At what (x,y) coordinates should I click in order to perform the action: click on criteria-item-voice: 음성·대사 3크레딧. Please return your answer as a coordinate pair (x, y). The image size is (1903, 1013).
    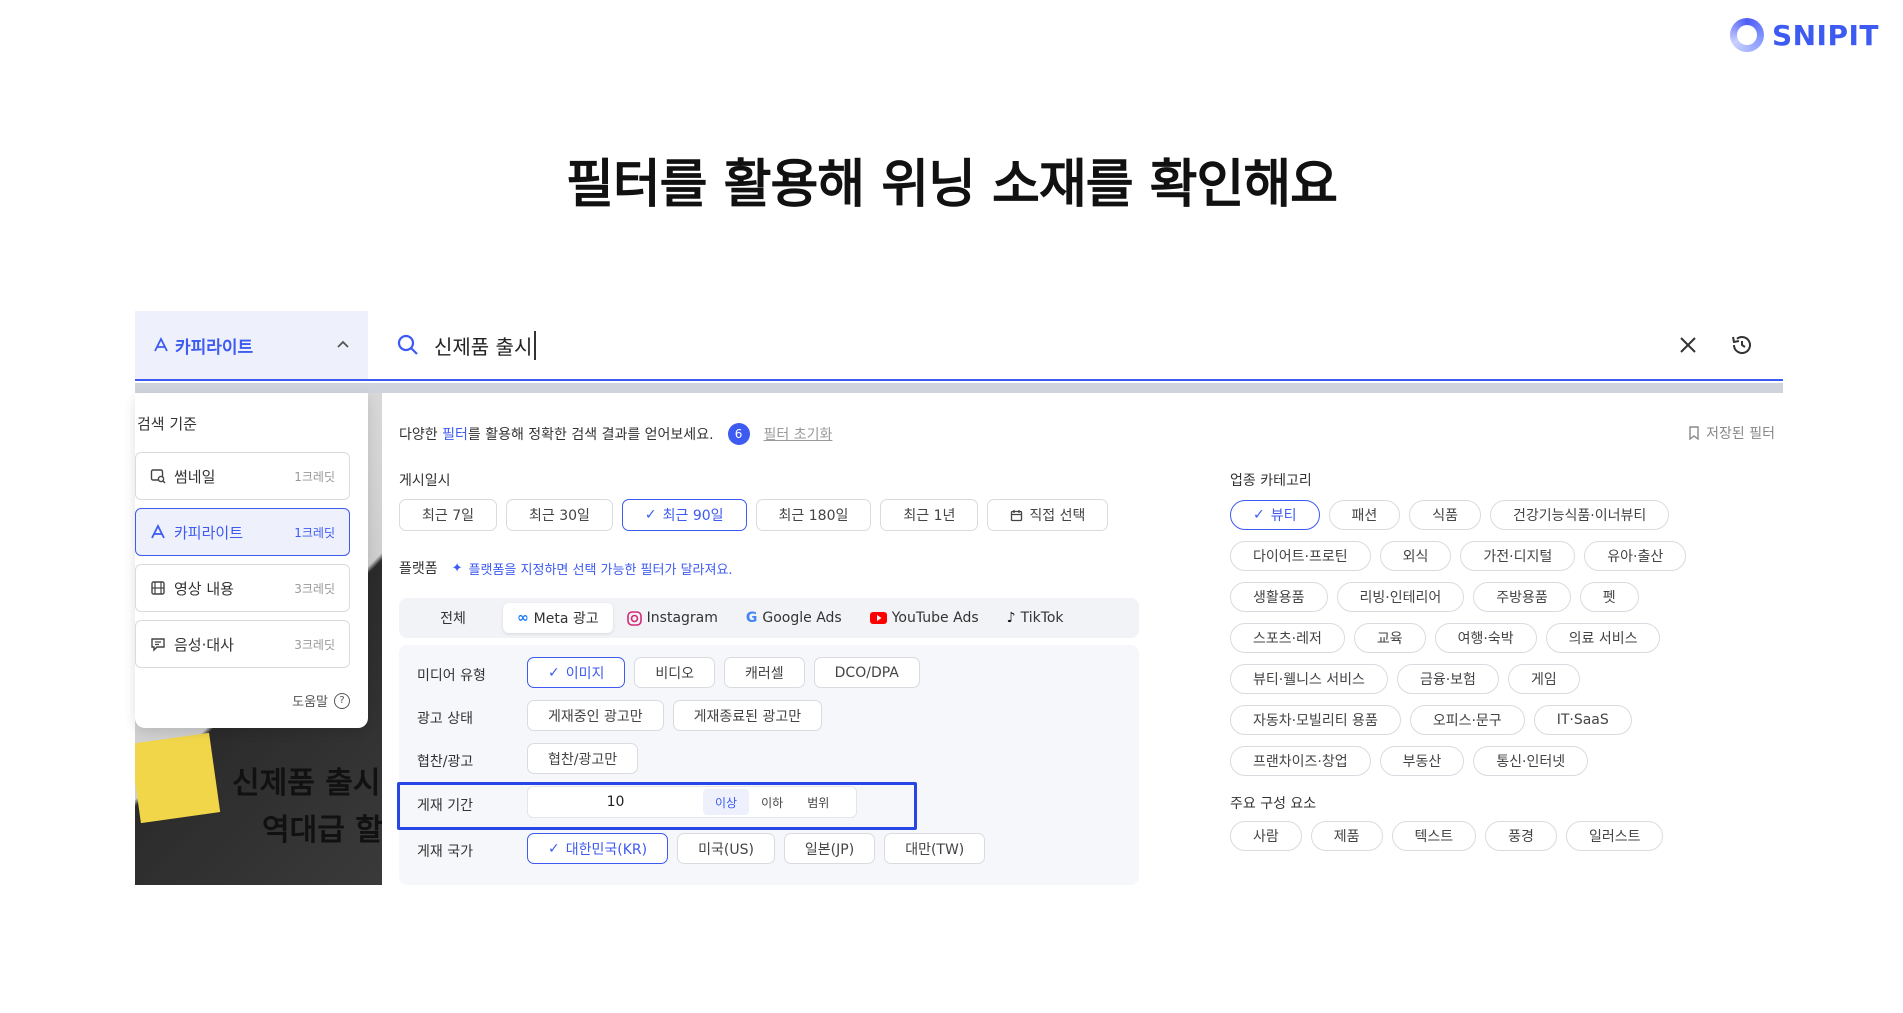
    Looking at the image, I should click on (242, 644).